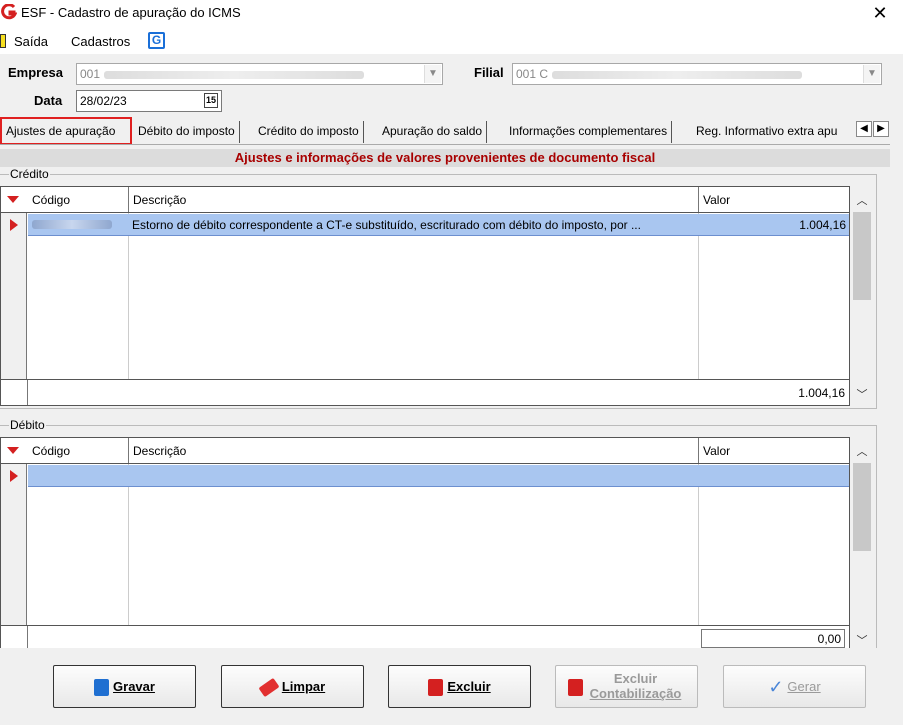 The width and height of the screenshot is (903, 725). Describe the element at coordinates (881, 129) in the screenshot. I see `tab-scroll-right-icon: ▶` at that location.